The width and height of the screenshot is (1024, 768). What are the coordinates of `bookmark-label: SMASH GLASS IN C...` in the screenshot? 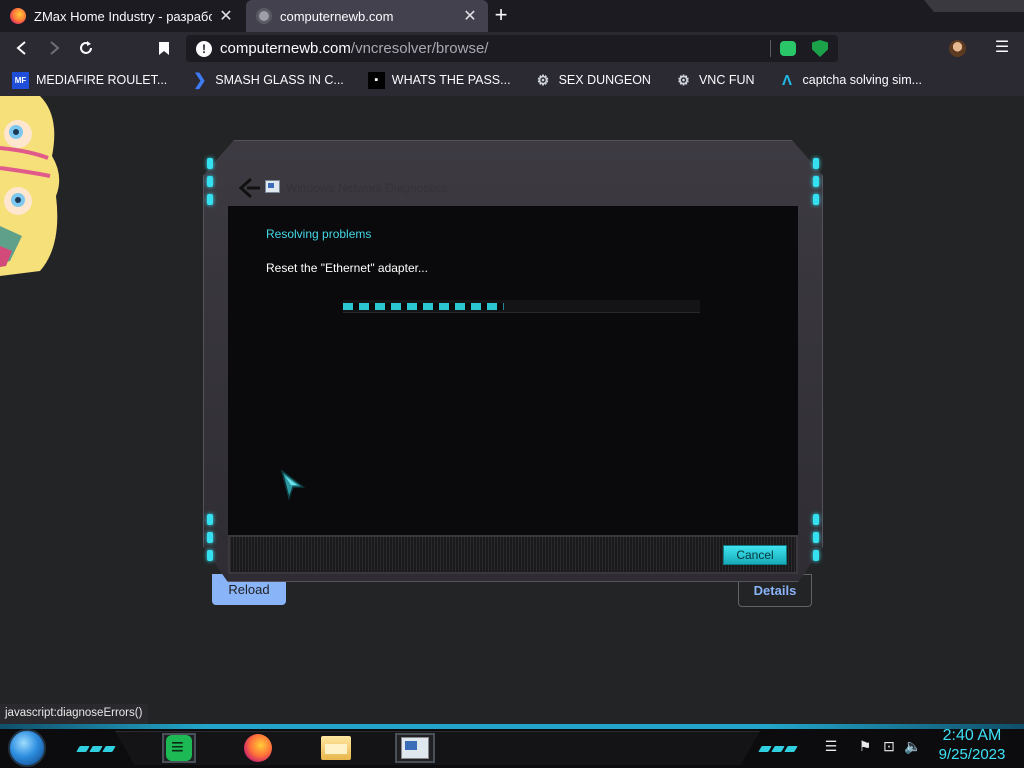 It's located at (279, 80).